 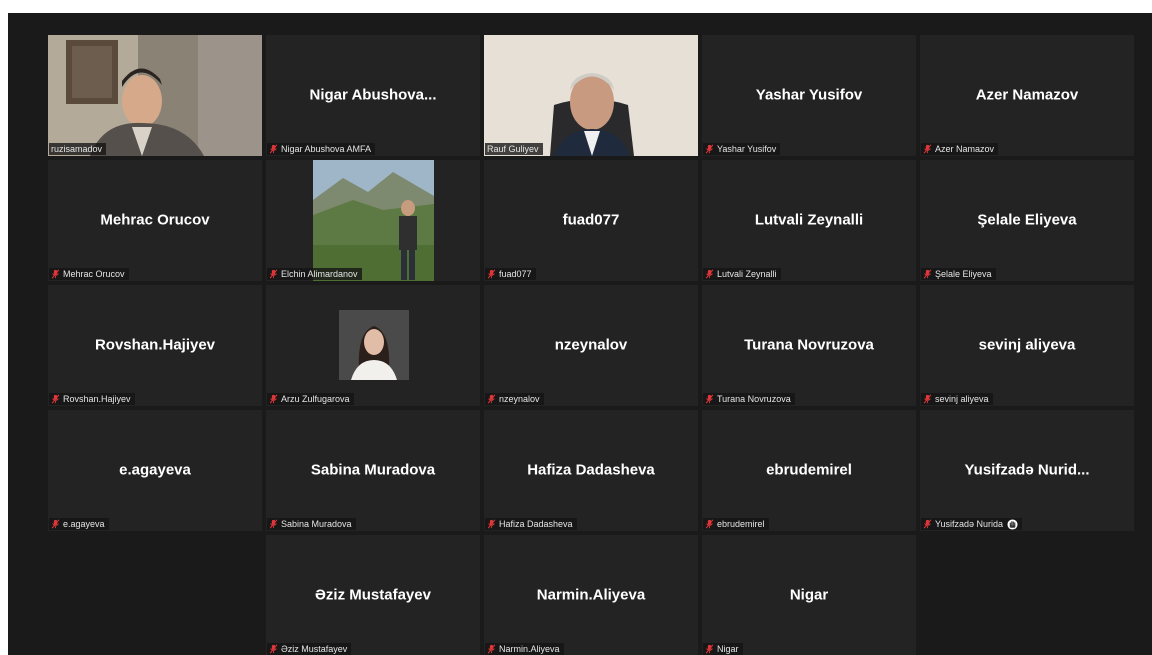 What do you see at coordinates (965, 149) in the screenshot?
I see `participant-label-text: Azer Namazov` at bounding box center [965, 149].